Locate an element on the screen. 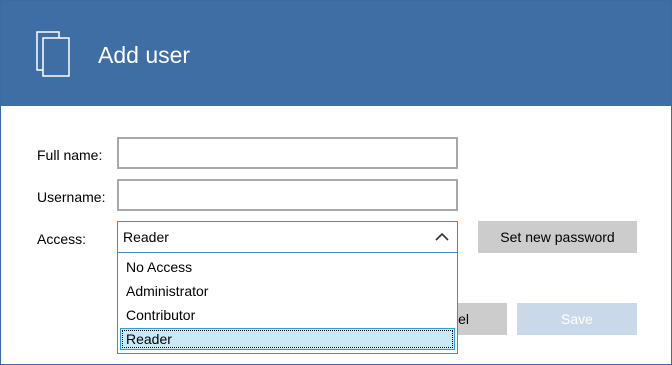  chevron-up-icon is located at coordinates (442, 237).